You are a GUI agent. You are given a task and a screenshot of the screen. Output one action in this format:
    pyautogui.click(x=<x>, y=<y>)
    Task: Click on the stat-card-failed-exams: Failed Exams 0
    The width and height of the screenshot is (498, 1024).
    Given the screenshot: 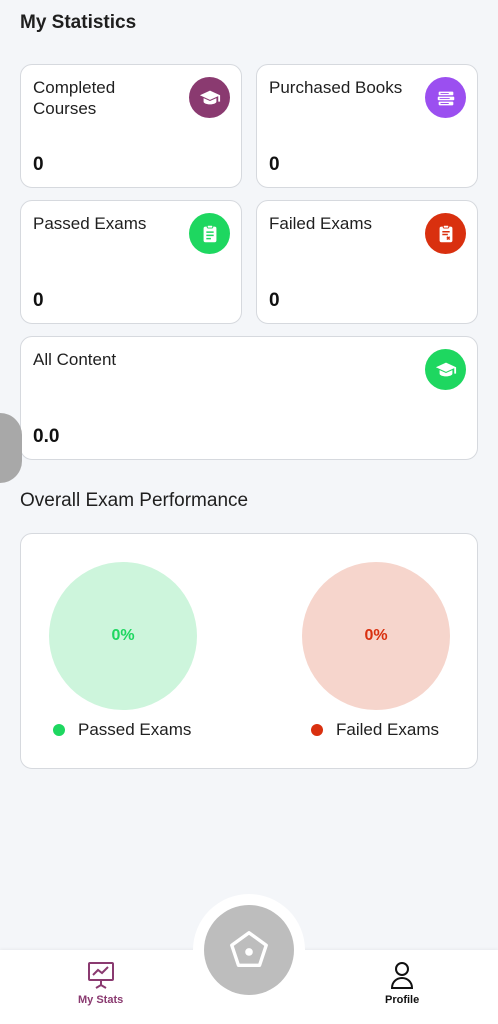 What is the action you would take?
    pyautogui.click(x=367, y=262)
    